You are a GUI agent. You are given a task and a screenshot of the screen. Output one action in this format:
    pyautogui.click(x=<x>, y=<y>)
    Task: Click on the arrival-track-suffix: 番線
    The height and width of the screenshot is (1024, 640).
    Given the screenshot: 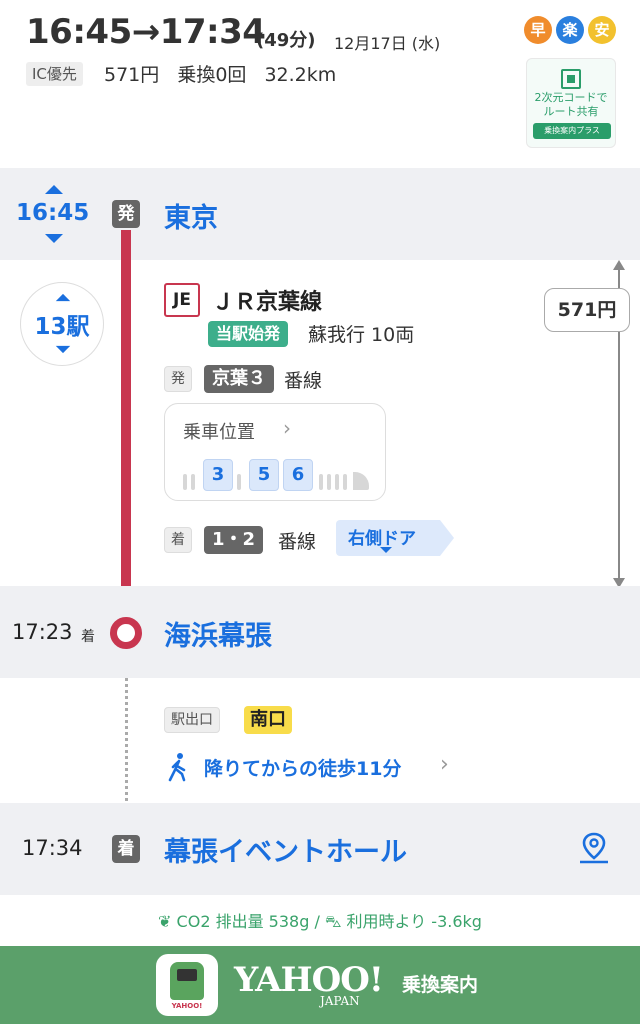 What is the action you would take?
    pyautogui.click(x=297, y=542)
    